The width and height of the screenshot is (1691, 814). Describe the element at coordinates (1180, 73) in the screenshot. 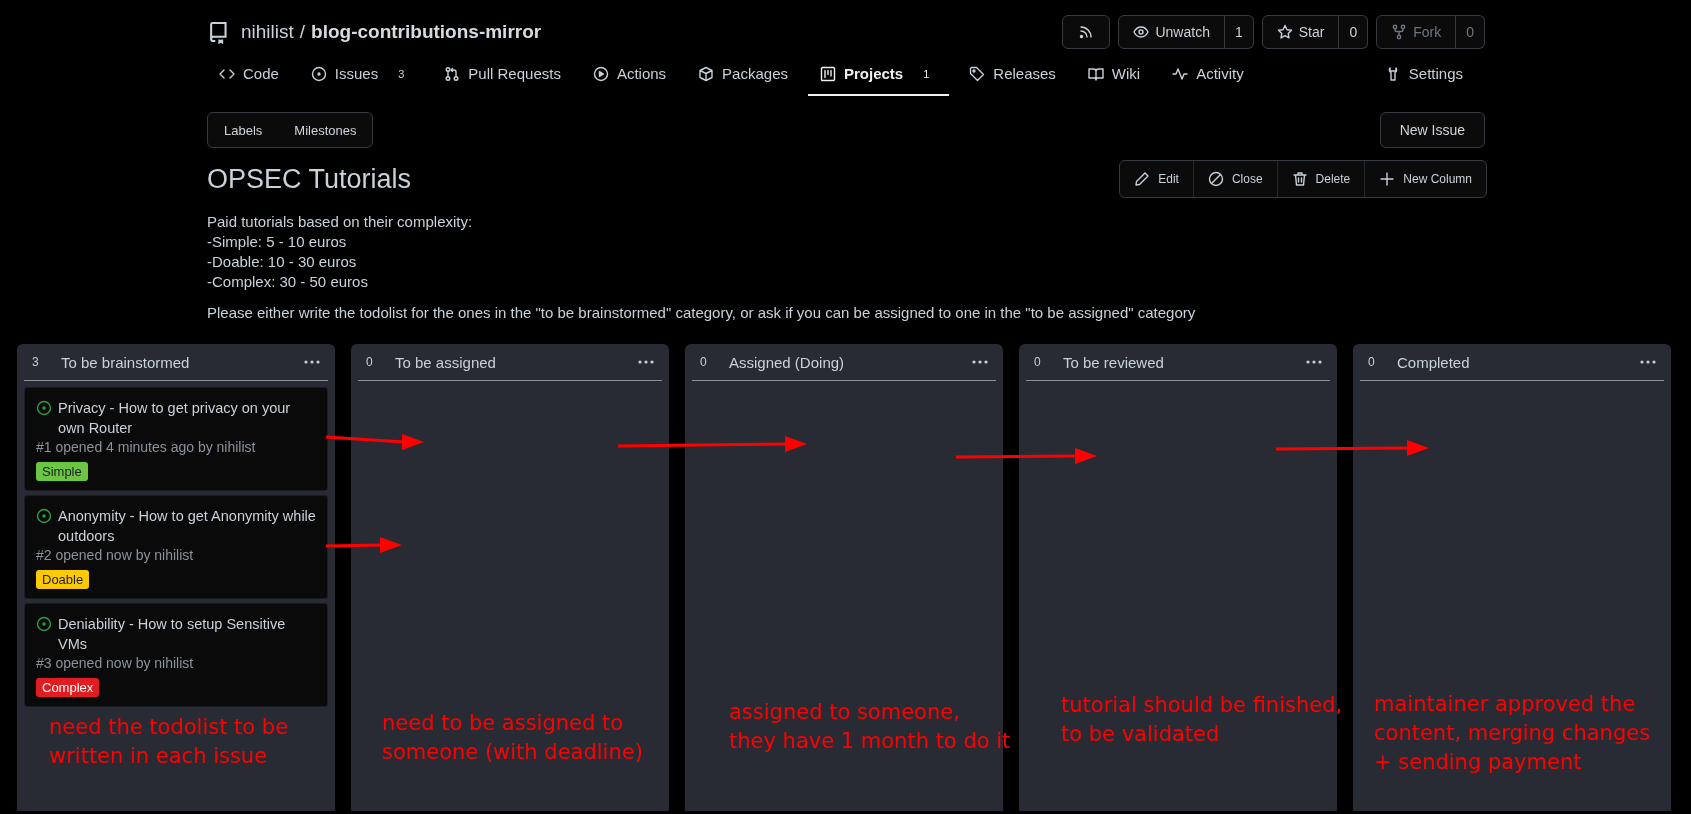

I see `pulse-icon` at that location.